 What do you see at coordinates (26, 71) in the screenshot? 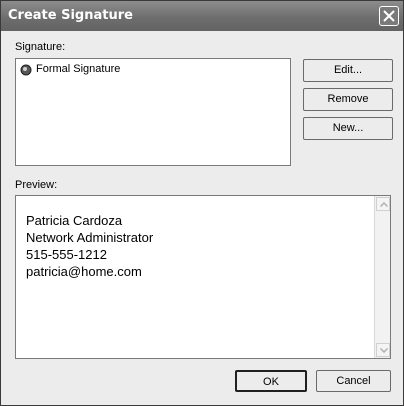
I see `signature-document-icon` at bounding box center [26, 71].